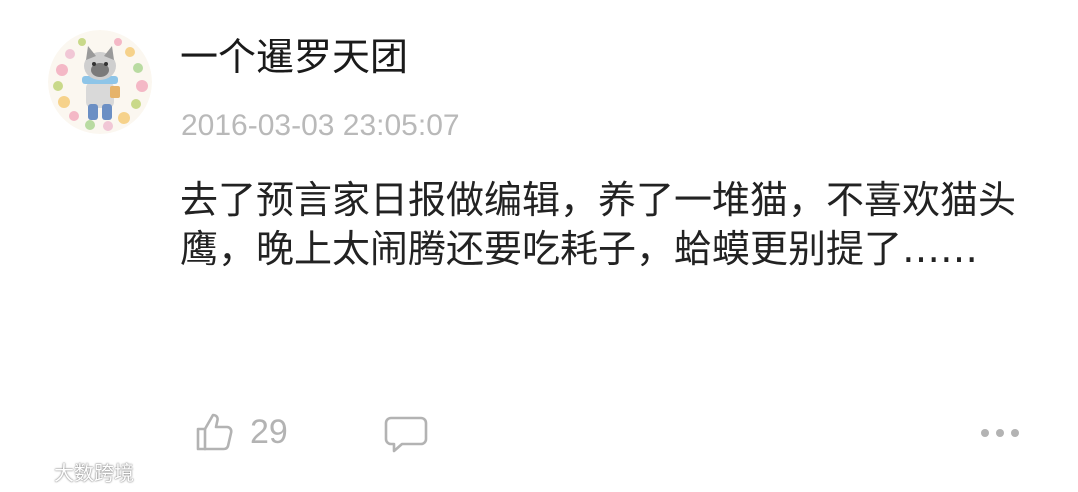 The image size is (1078, 492). I want to click on more-options-button, so click(1000, 433).